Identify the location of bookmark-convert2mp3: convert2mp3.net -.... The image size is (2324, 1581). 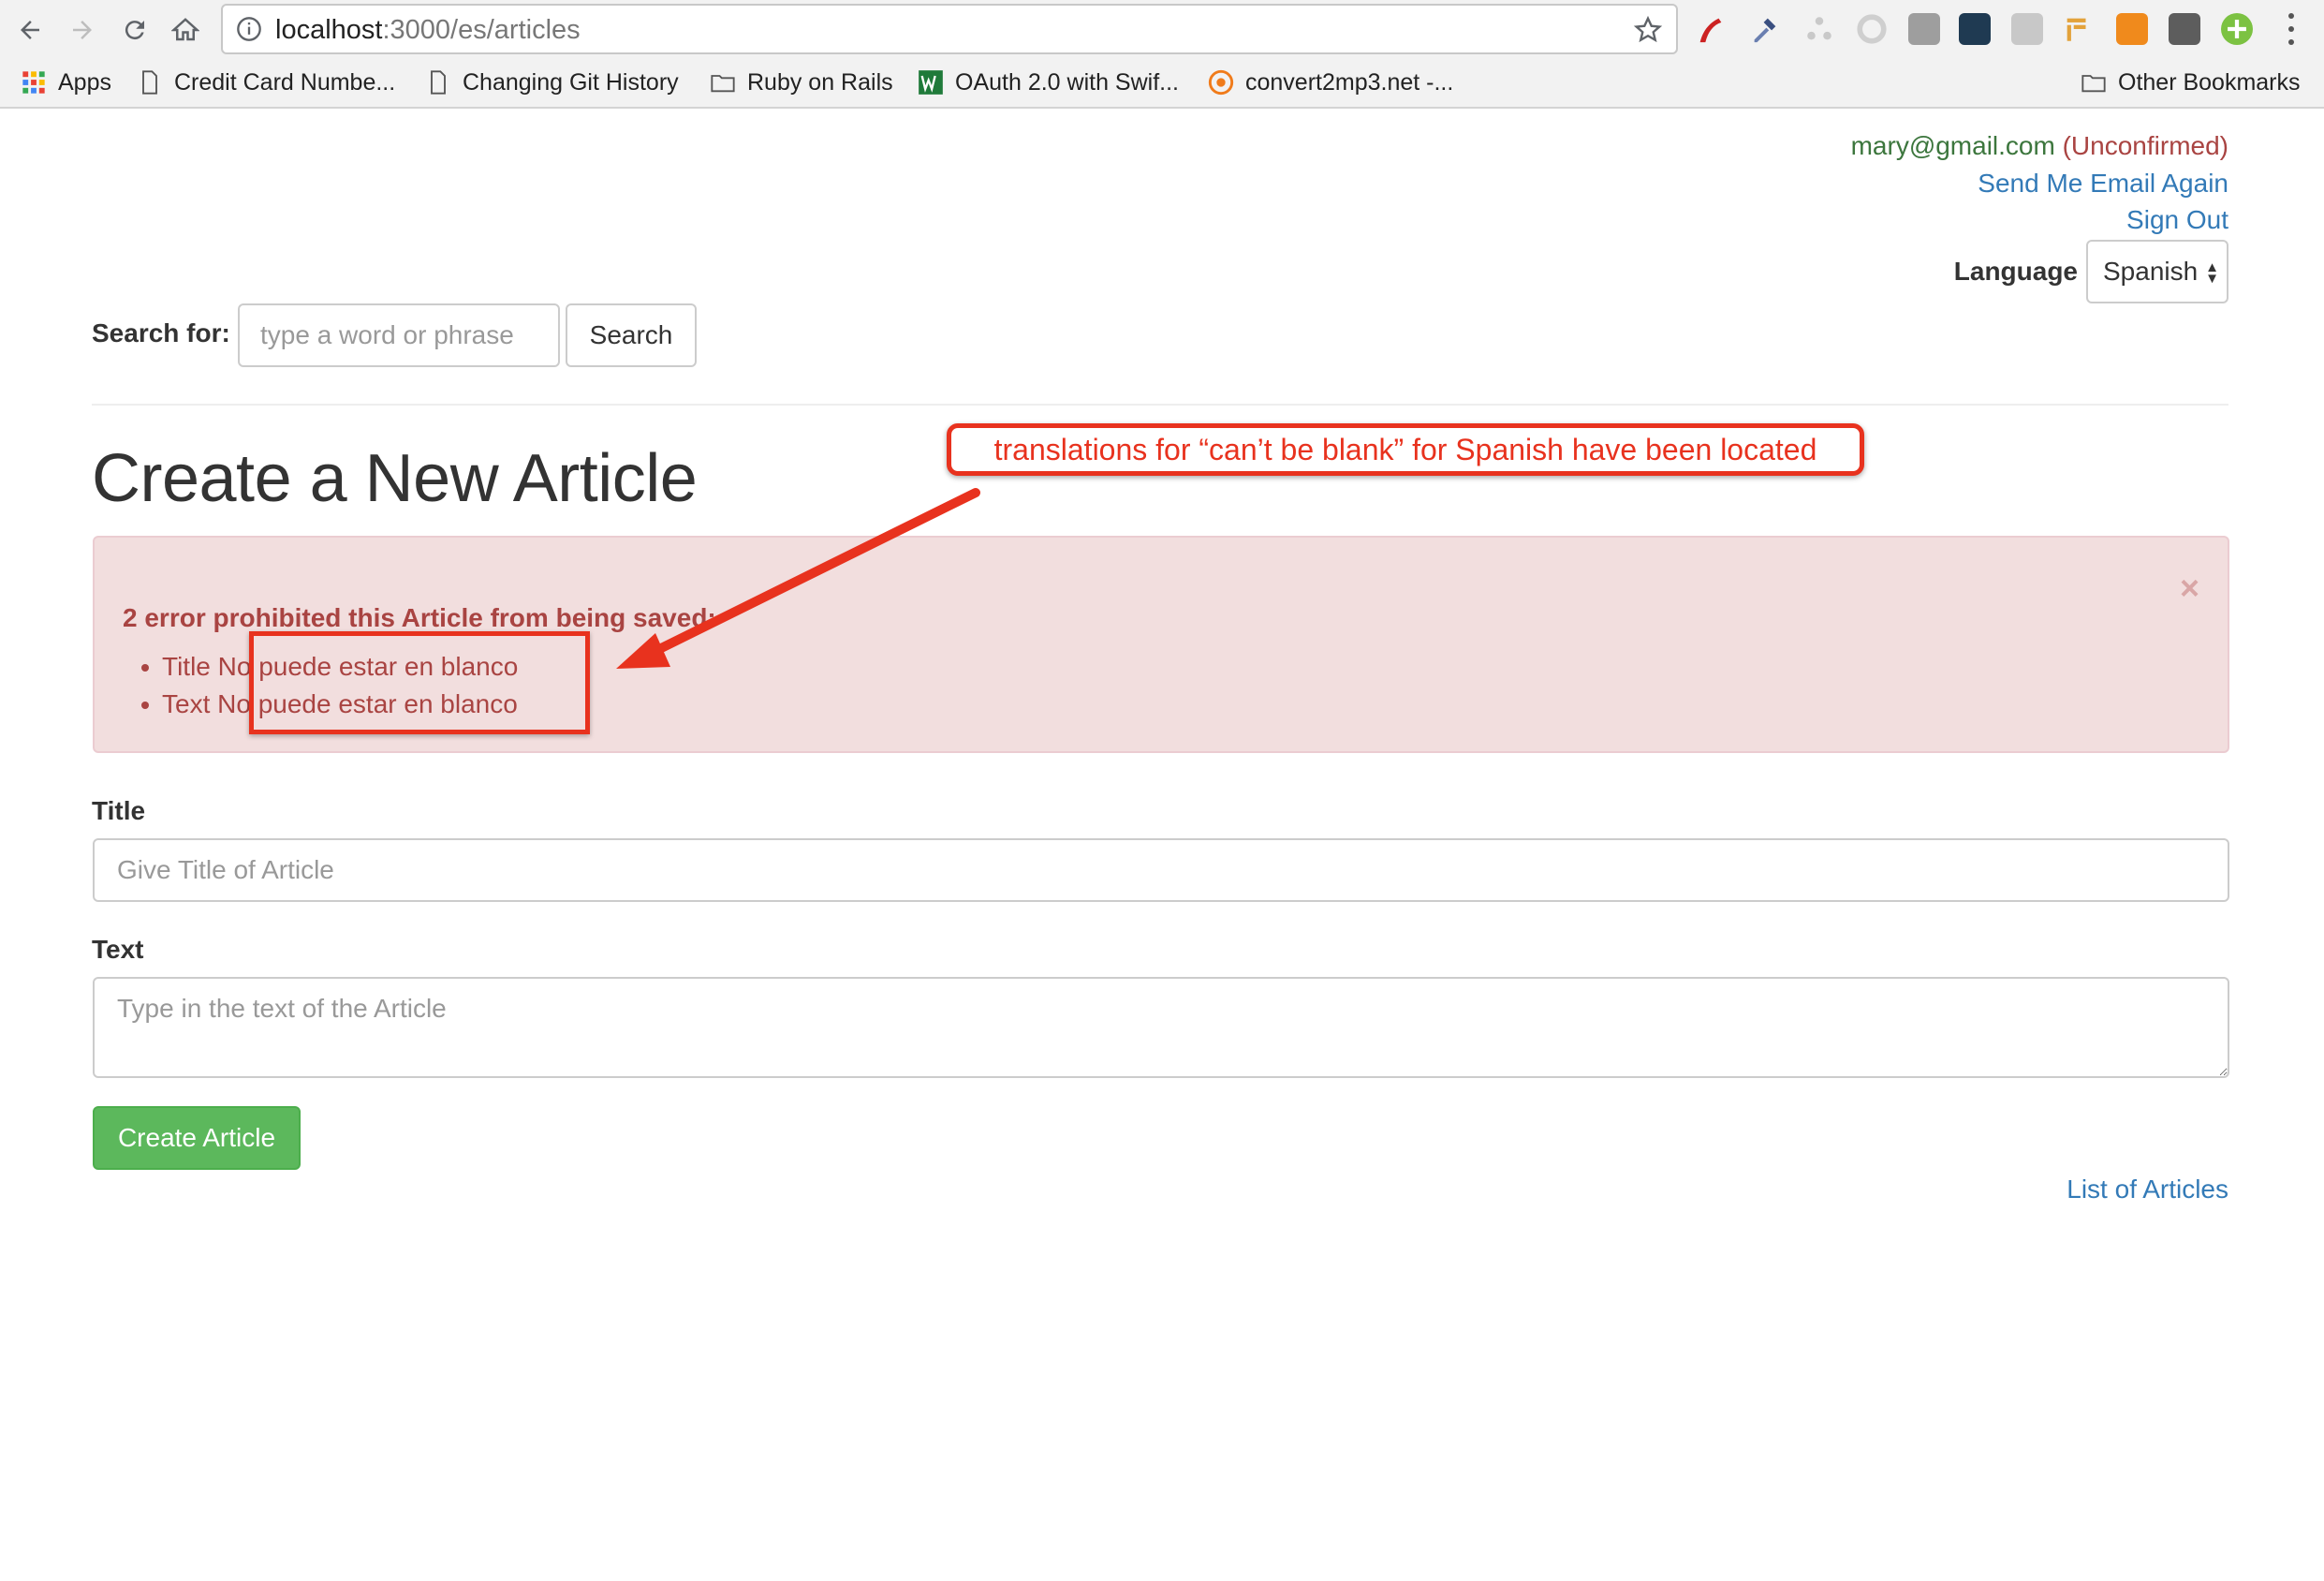
(1330, 82).